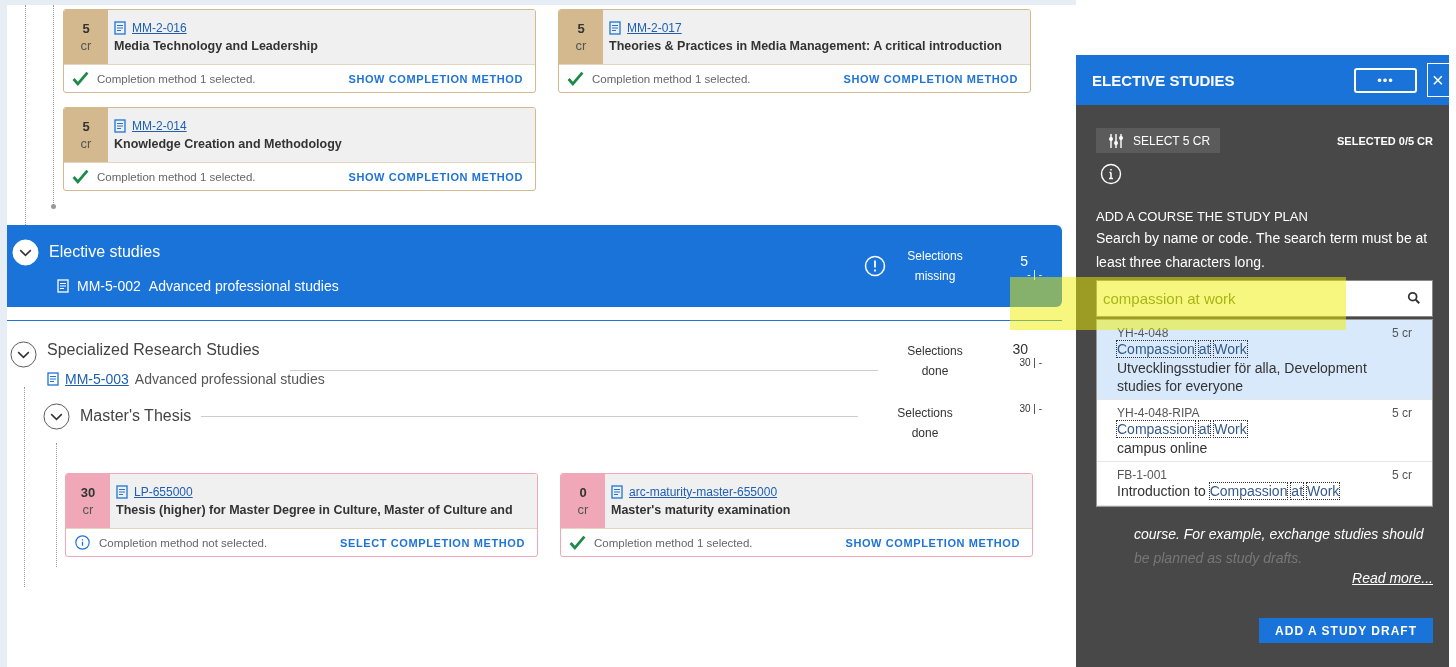 This screenshot has height=667, width=1456. Describe the element at coordinates (1024, 260) in the screenshot. I see `credits-value: 5` at that location.